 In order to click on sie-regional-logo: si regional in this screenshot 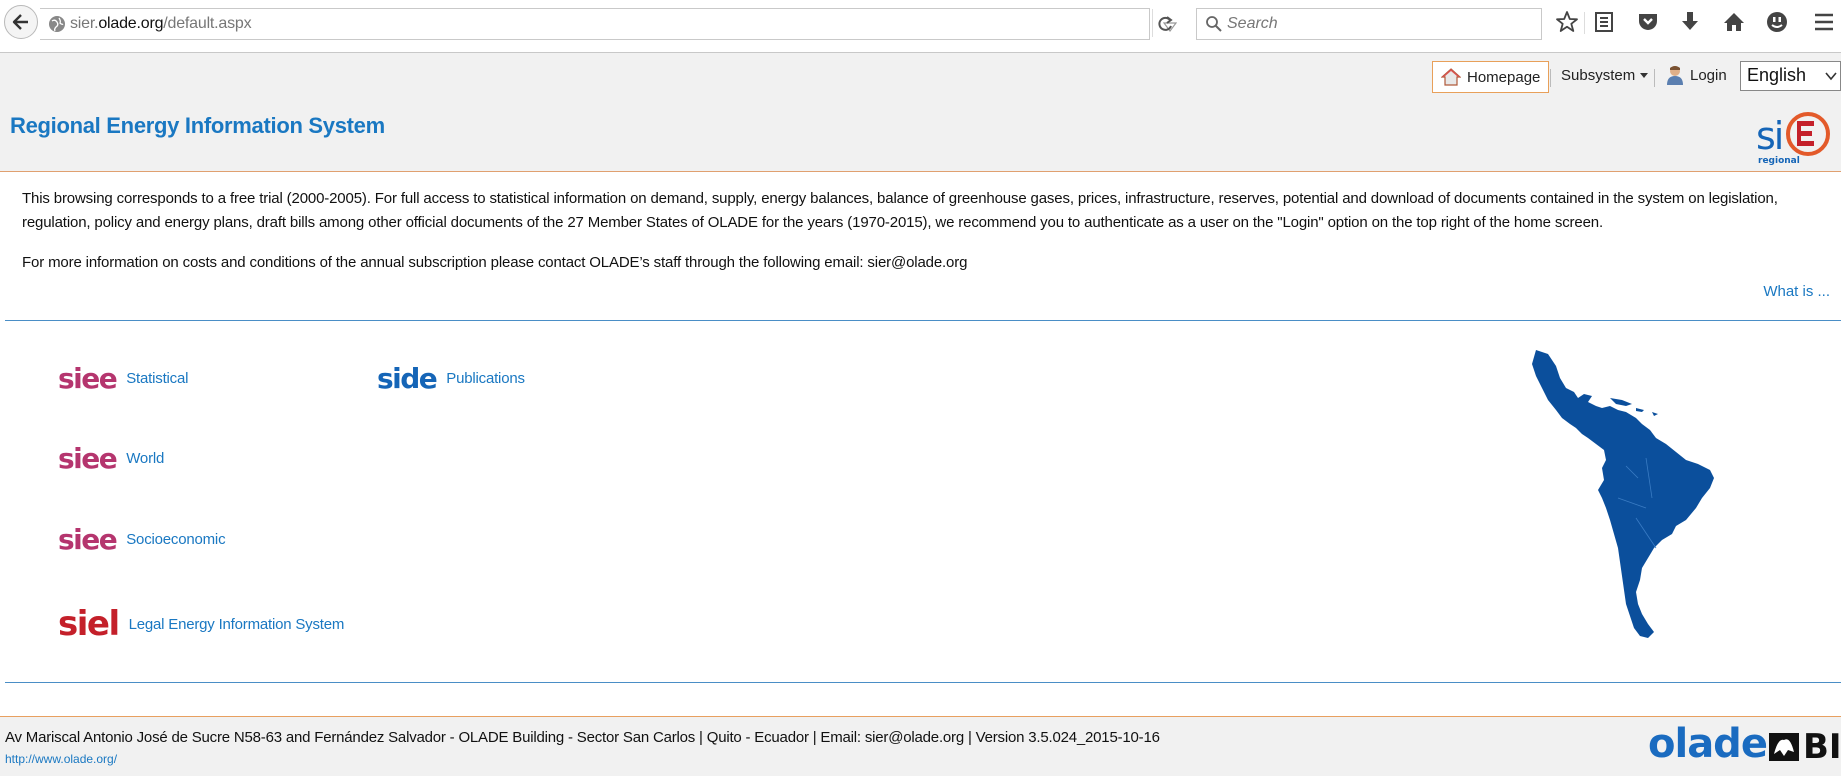, I will do `click(1793, 136)`.